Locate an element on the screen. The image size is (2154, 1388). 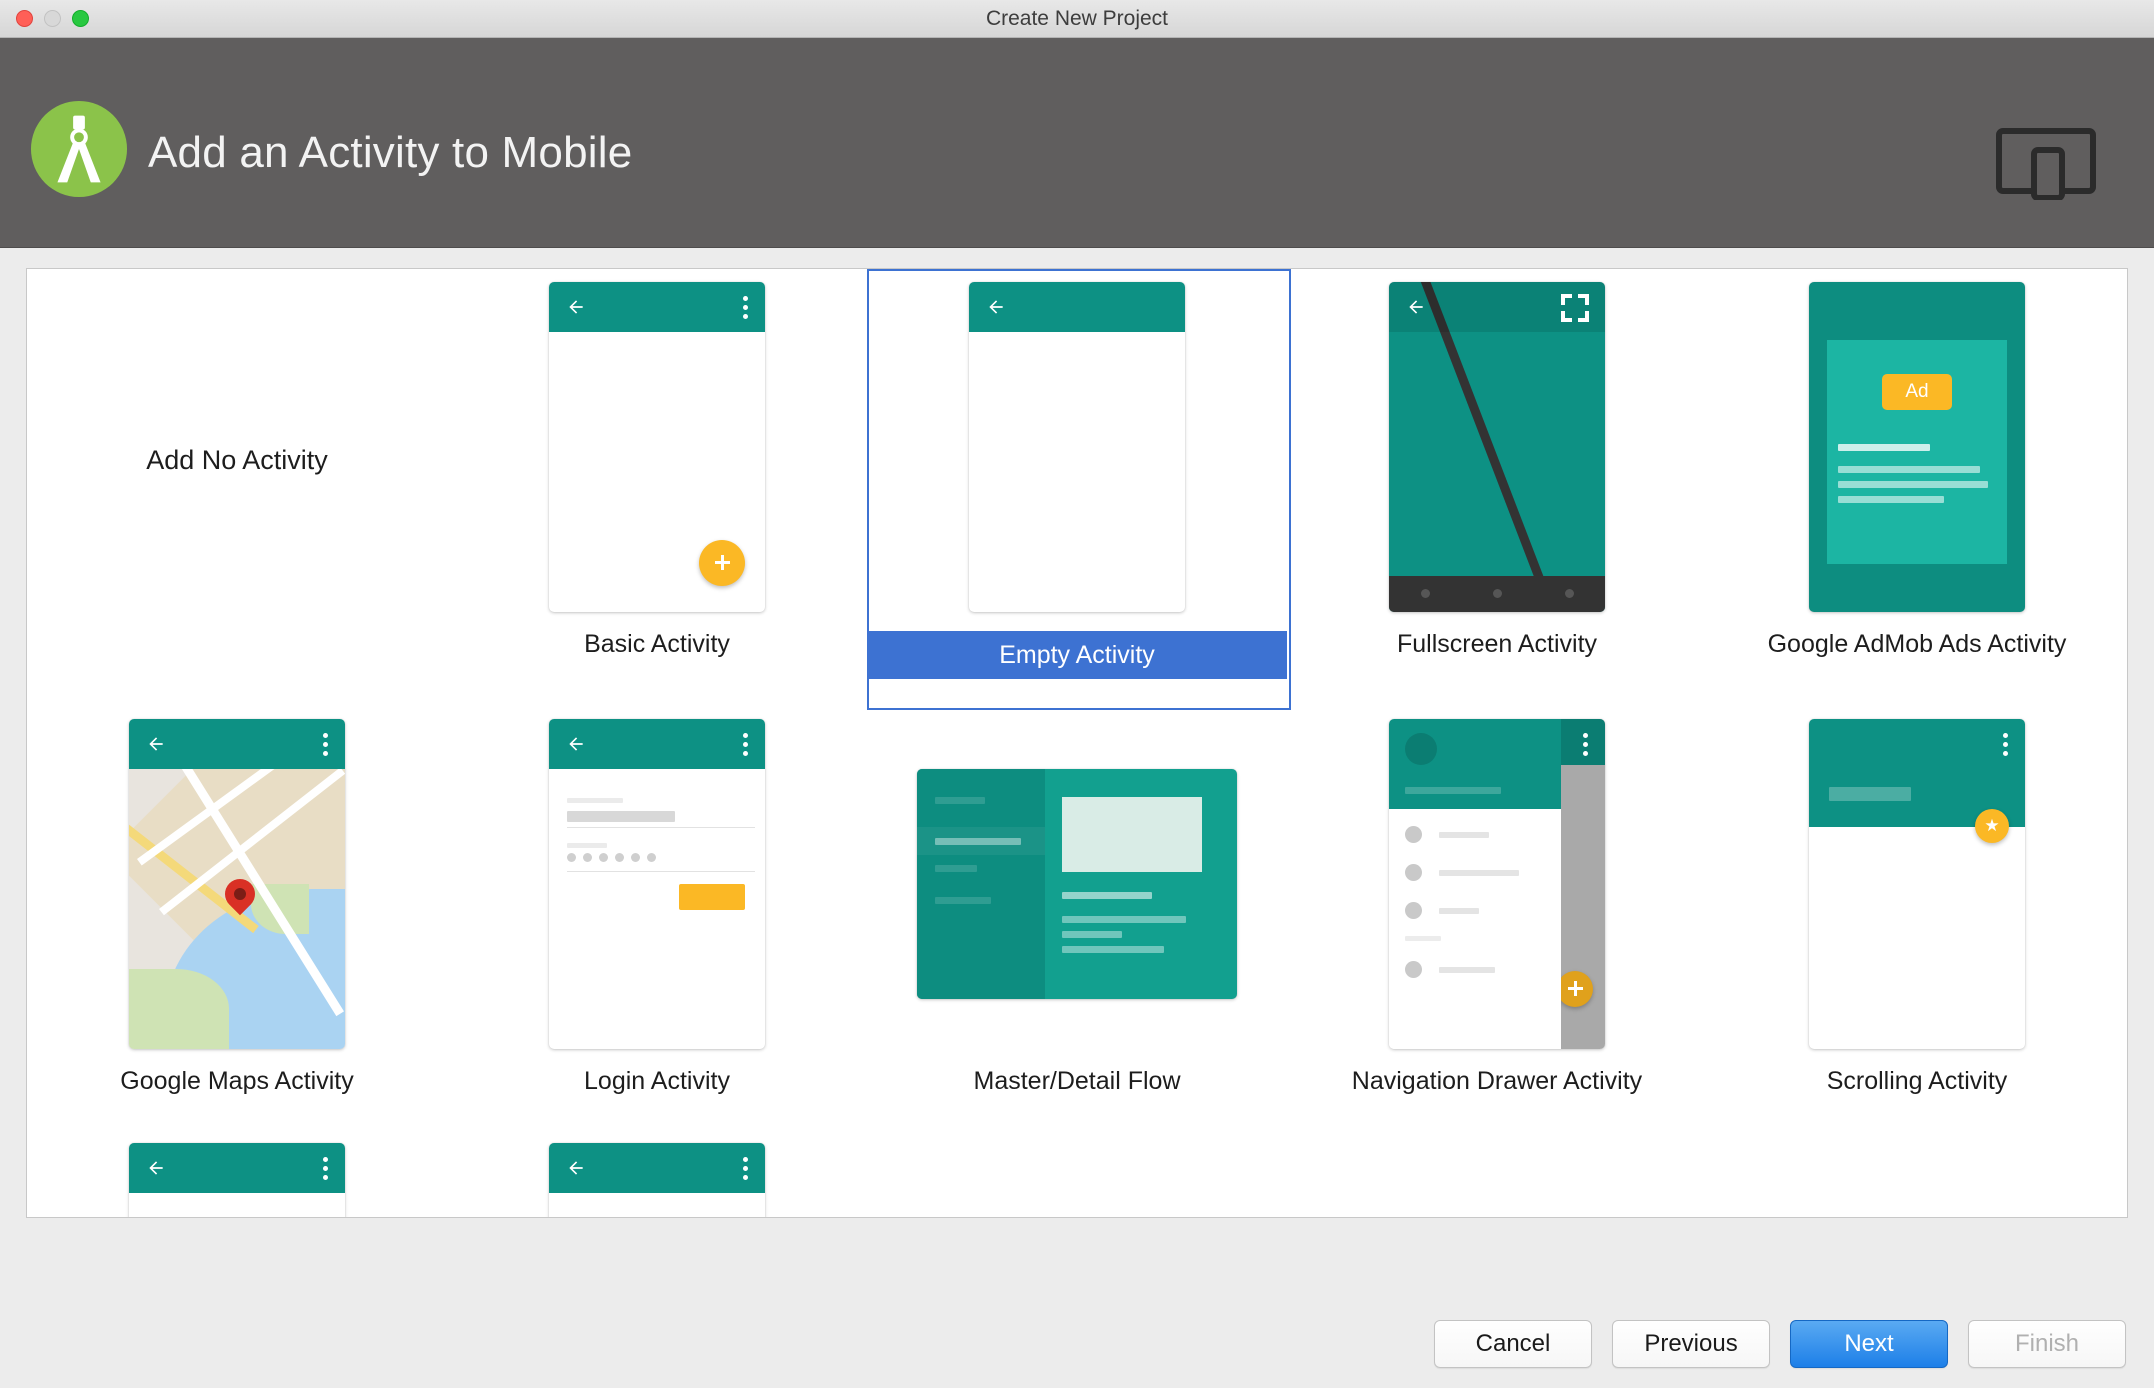
window-titlebar: Create New Project is located at coordinates (1077, 19).